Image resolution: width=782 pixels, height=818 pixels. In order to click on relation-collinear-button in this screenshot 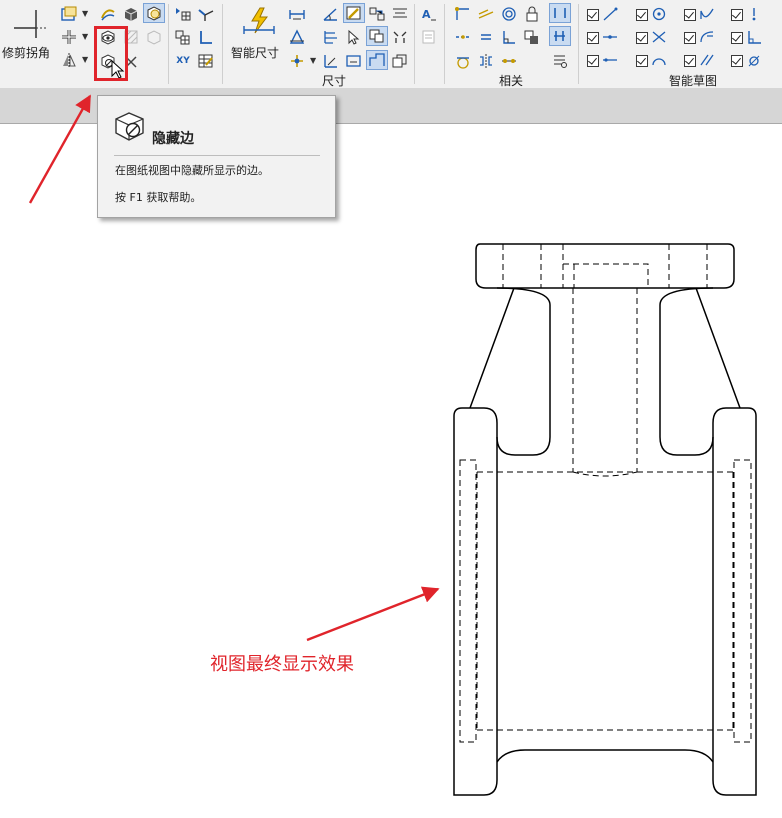, I will do `click(509, 61)`.